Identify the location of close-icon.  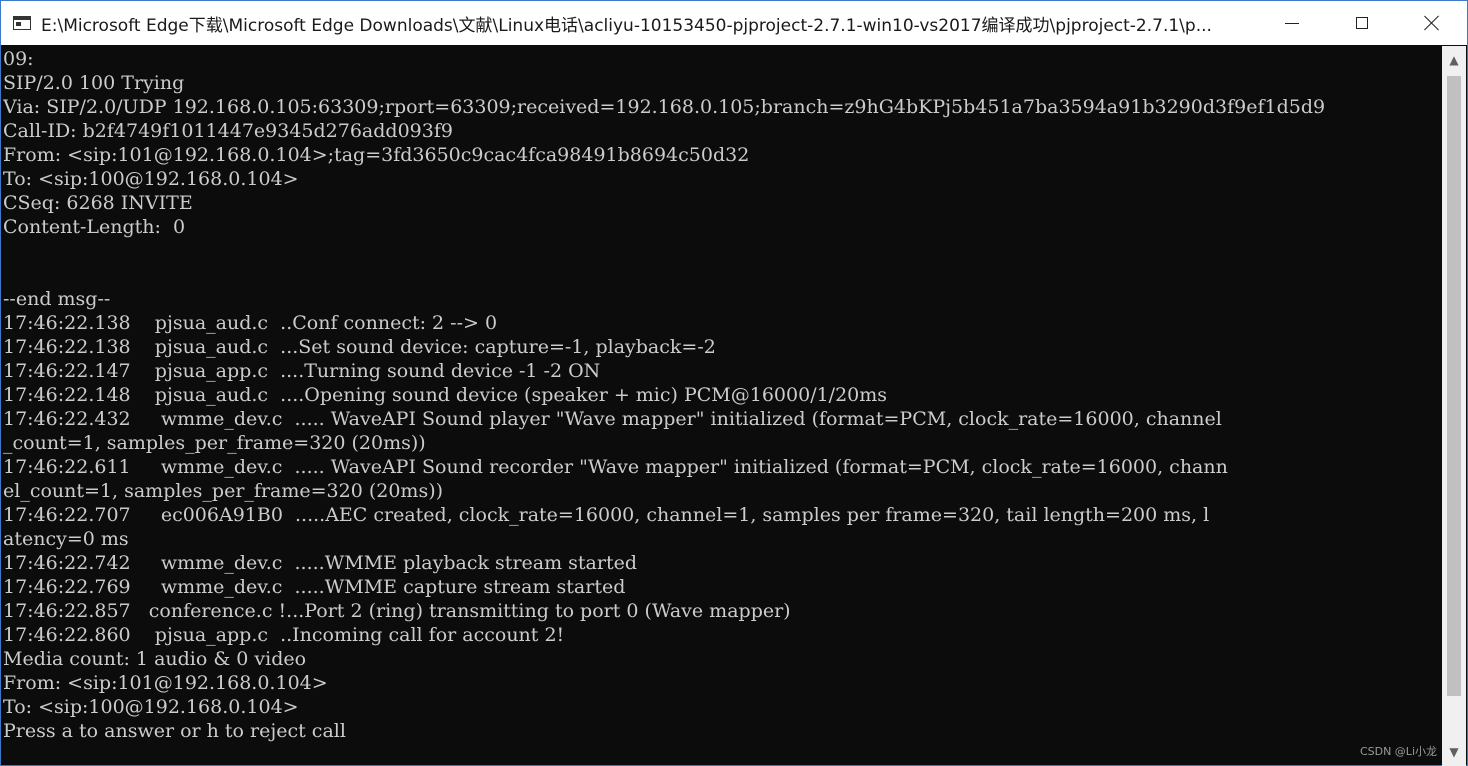
(1432, 23).